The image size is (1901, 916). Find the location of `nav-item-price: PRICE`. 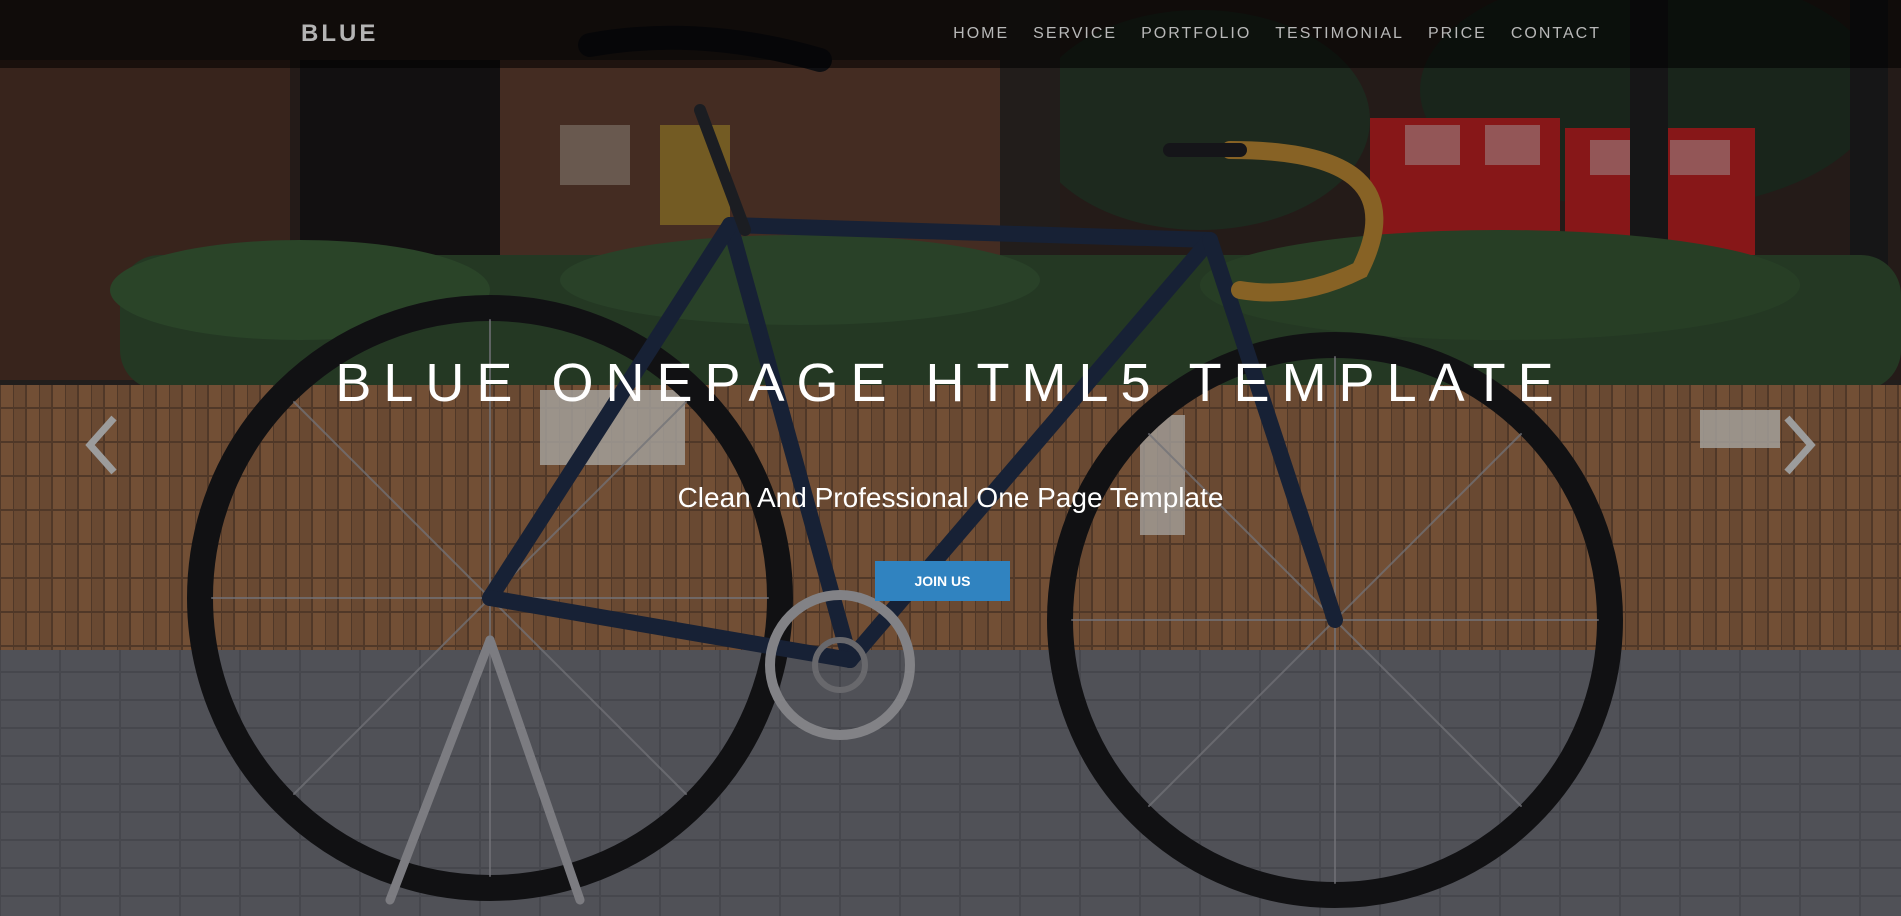

nav-item-price: PRICE is located at coordinates (1457, 34).